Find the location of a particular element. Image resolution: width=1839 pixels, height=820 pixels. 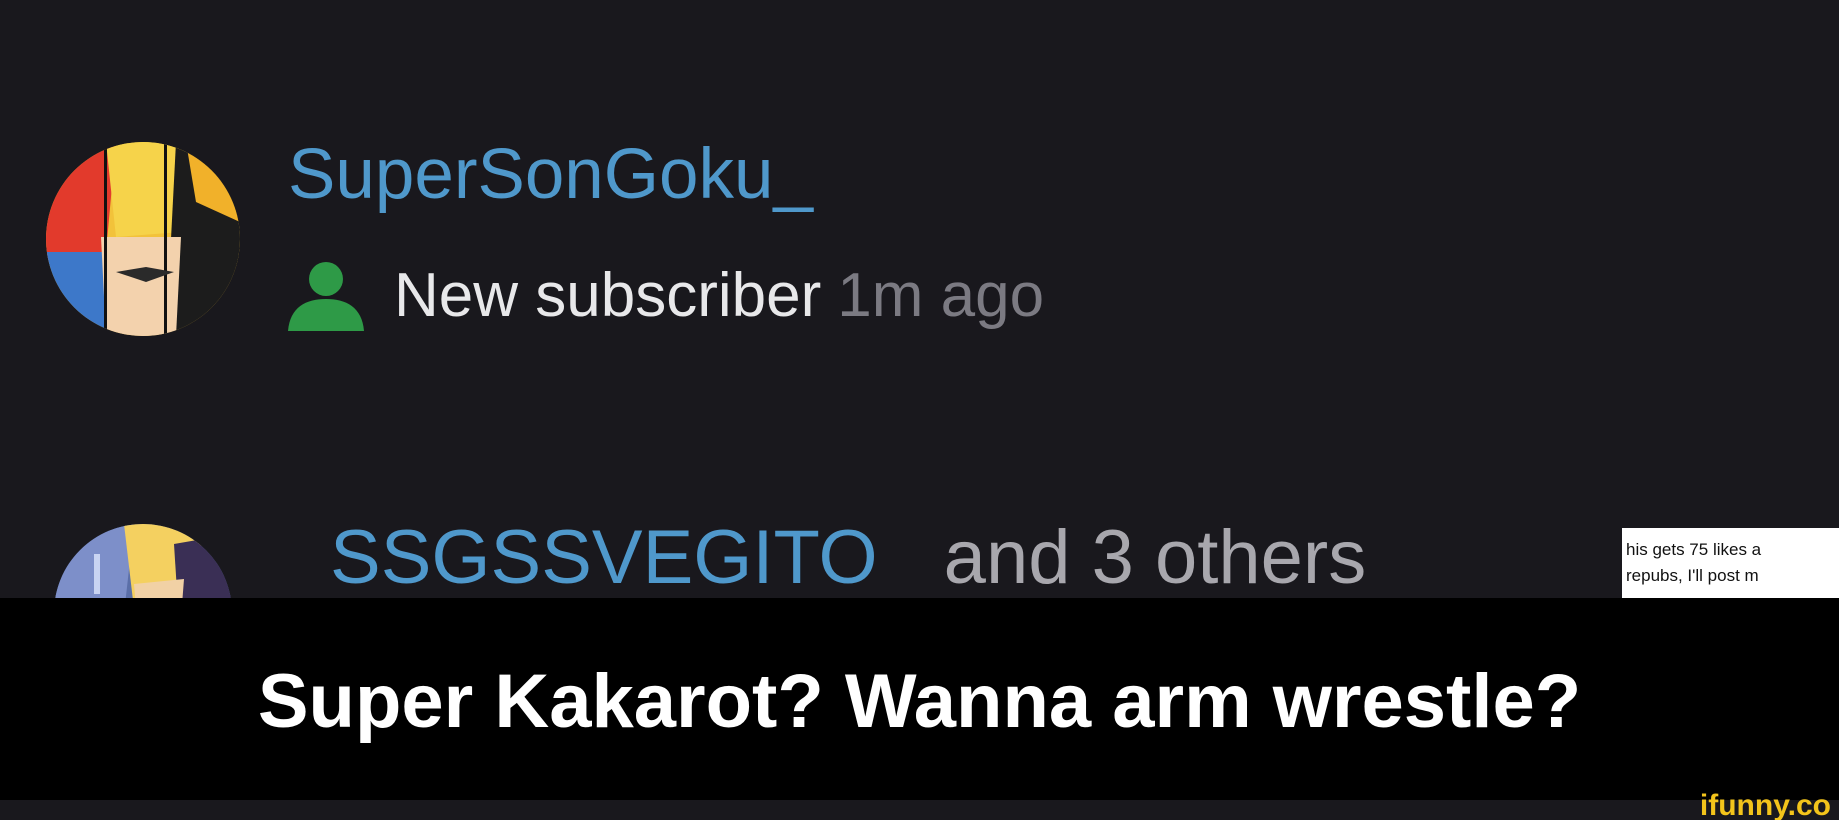

meme-caption: Super Kakarot? Wanna arm wrestle? is located at coordinates (919, 701).